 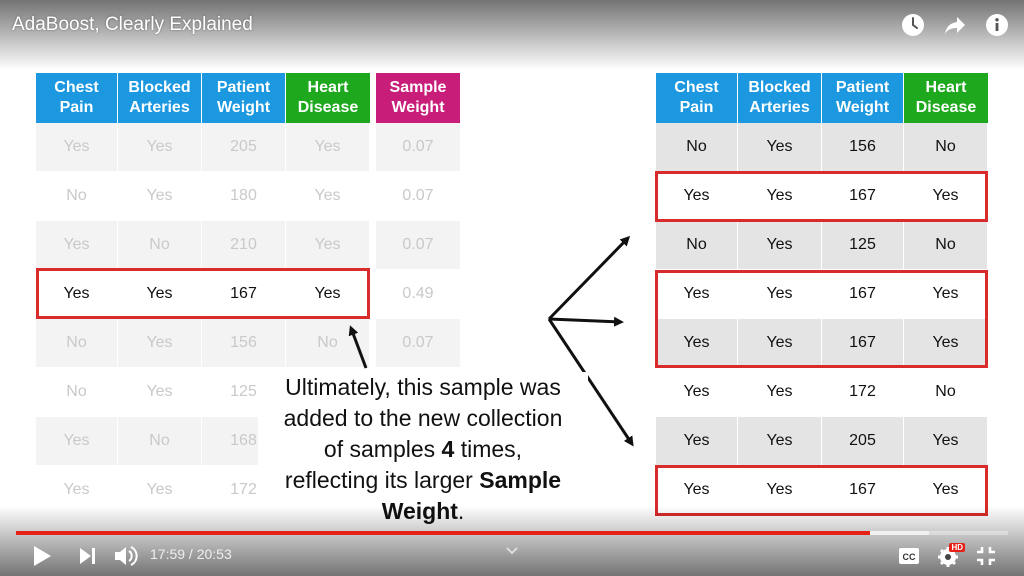 I want to click on current-time: 17:59, so click(x=168, y=554).